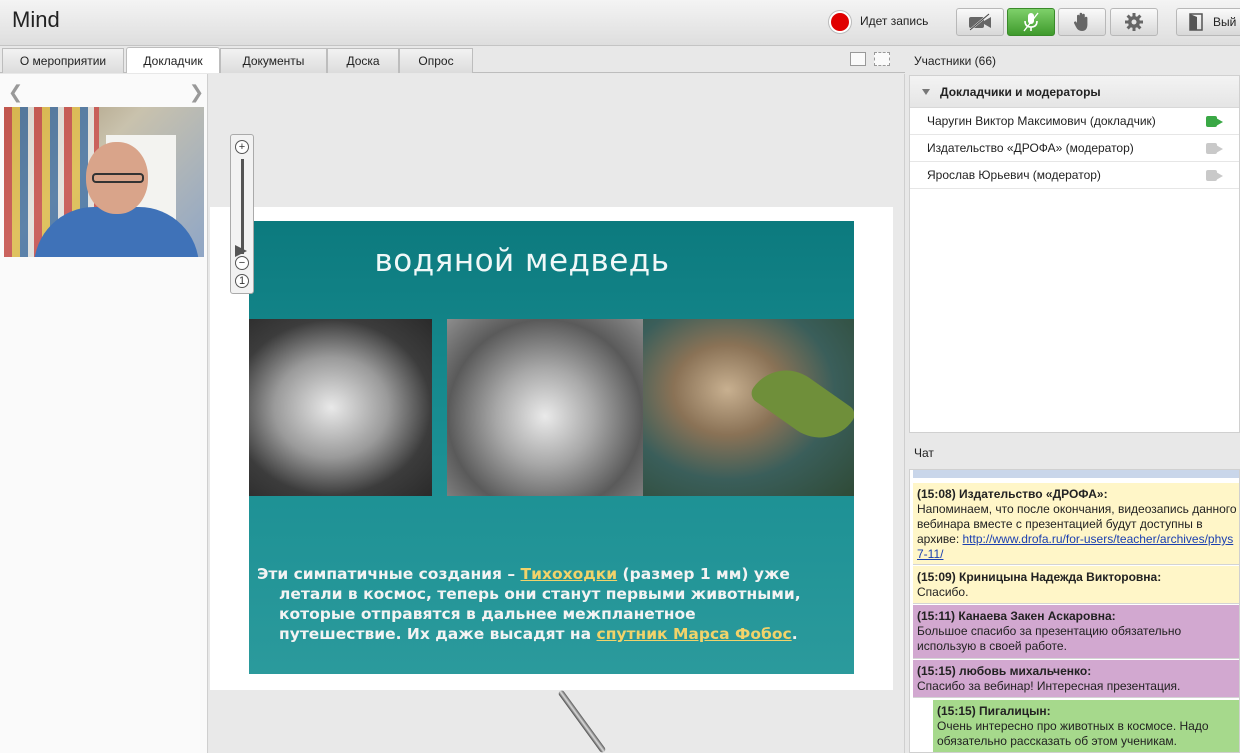 The width and height of the screenshot is (1240, 753). I want to click on settings-button, so click(1134, 22).